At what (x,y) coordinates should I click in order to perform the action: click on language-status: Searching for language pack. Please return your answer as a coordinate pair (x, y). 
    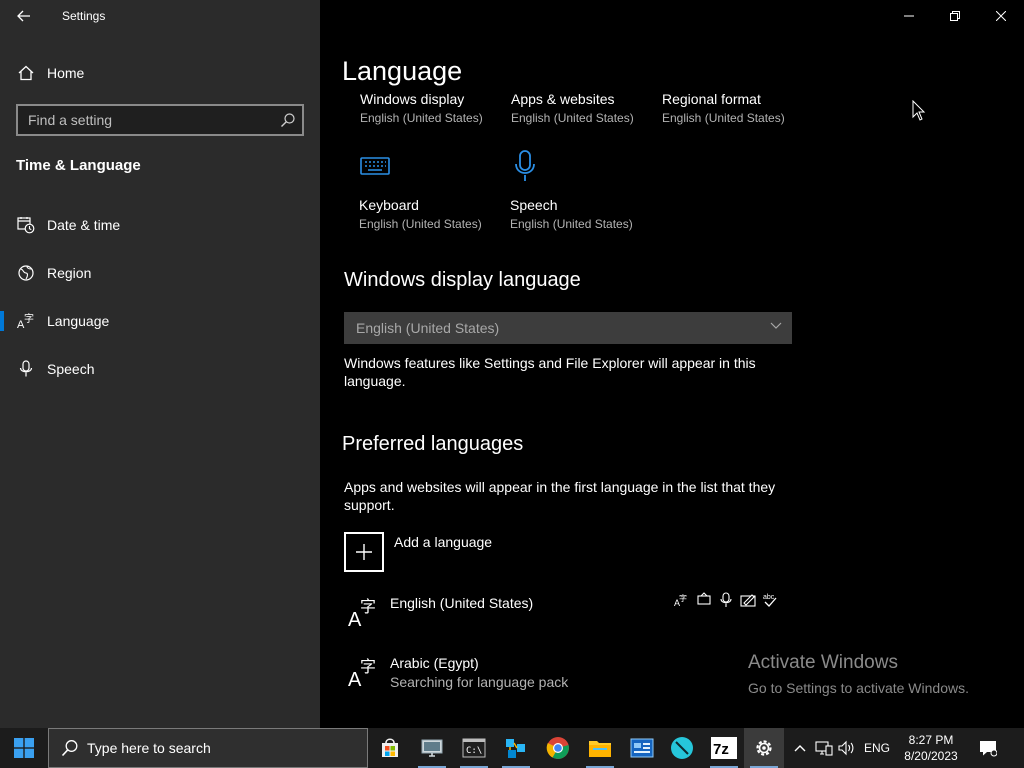
    Looking at the image, I should click on (479, 682).